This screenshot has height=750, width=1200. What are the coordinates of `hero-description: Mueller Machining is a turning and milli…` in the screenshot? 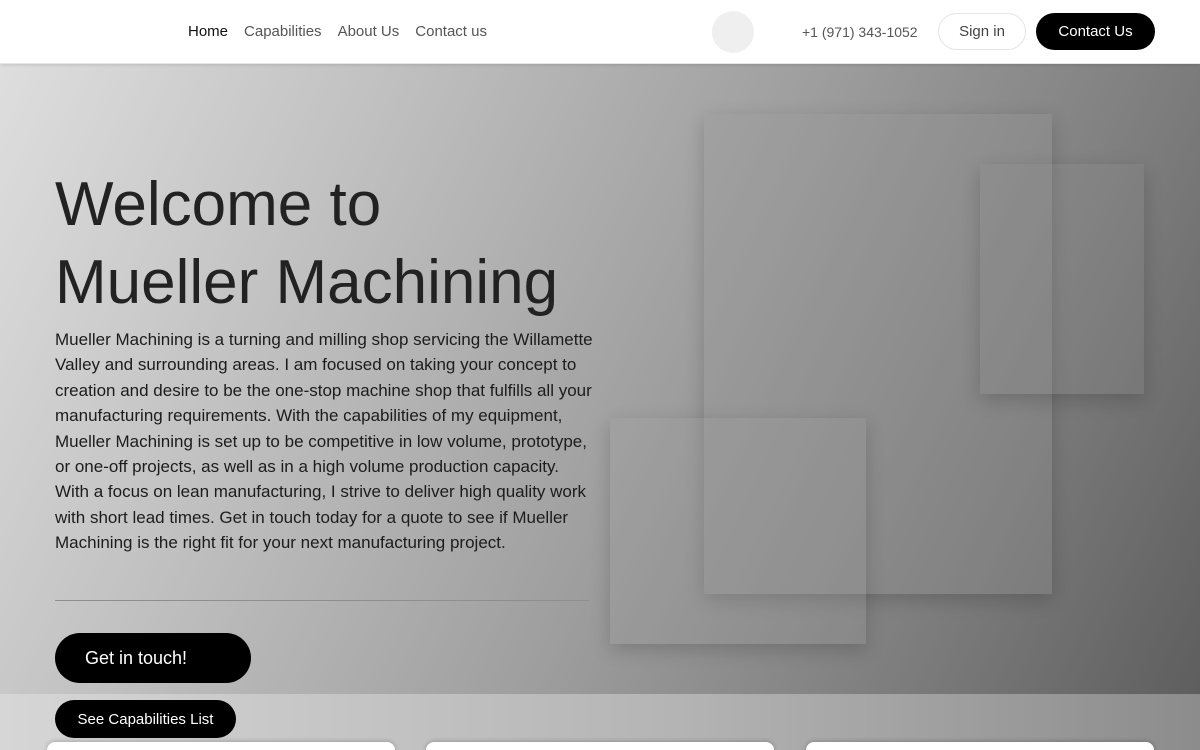 It's located at (324, 441).